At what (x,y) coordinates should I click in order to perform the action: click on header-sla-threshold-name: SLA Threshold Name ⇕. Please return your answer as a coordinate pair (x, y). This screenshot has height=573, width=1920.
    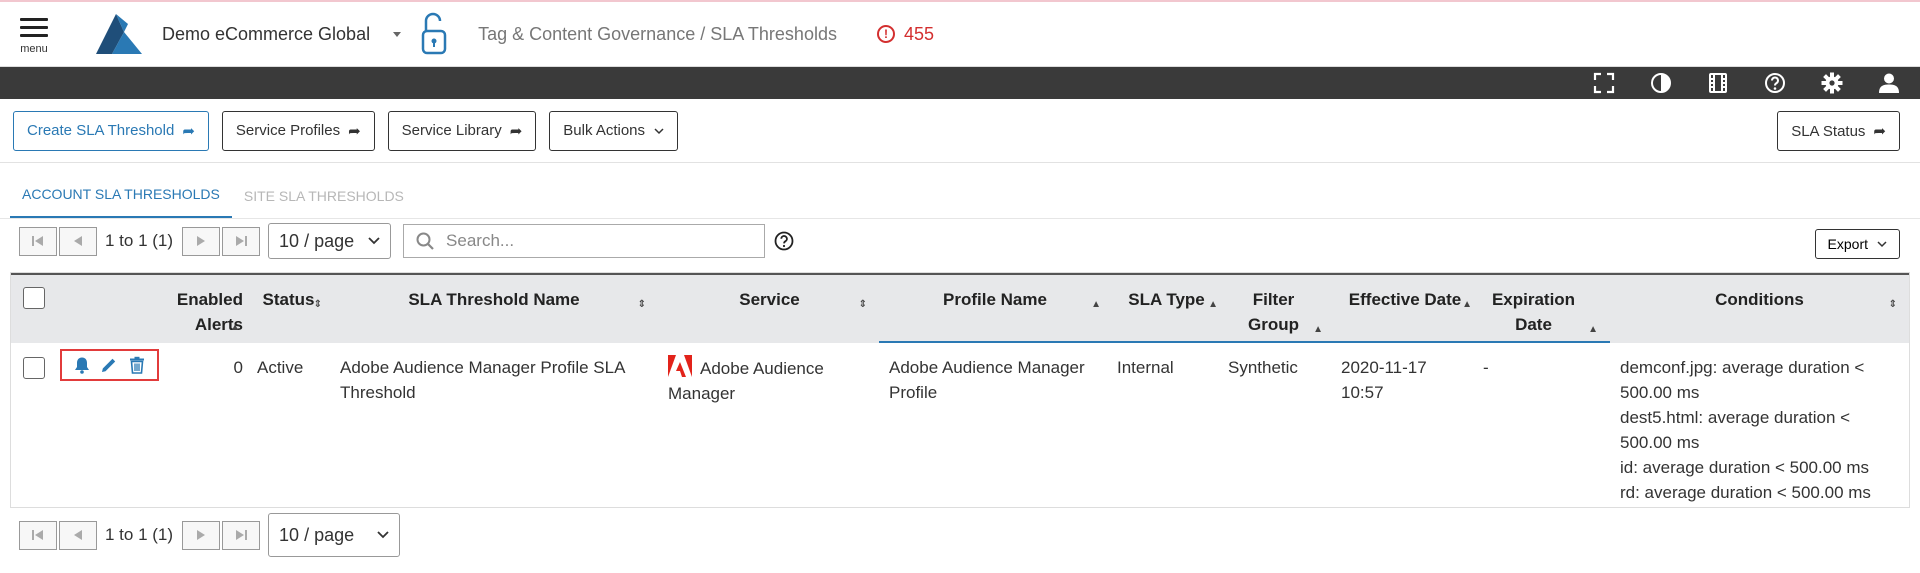
    Looking at the image, I should click on (494, 309).